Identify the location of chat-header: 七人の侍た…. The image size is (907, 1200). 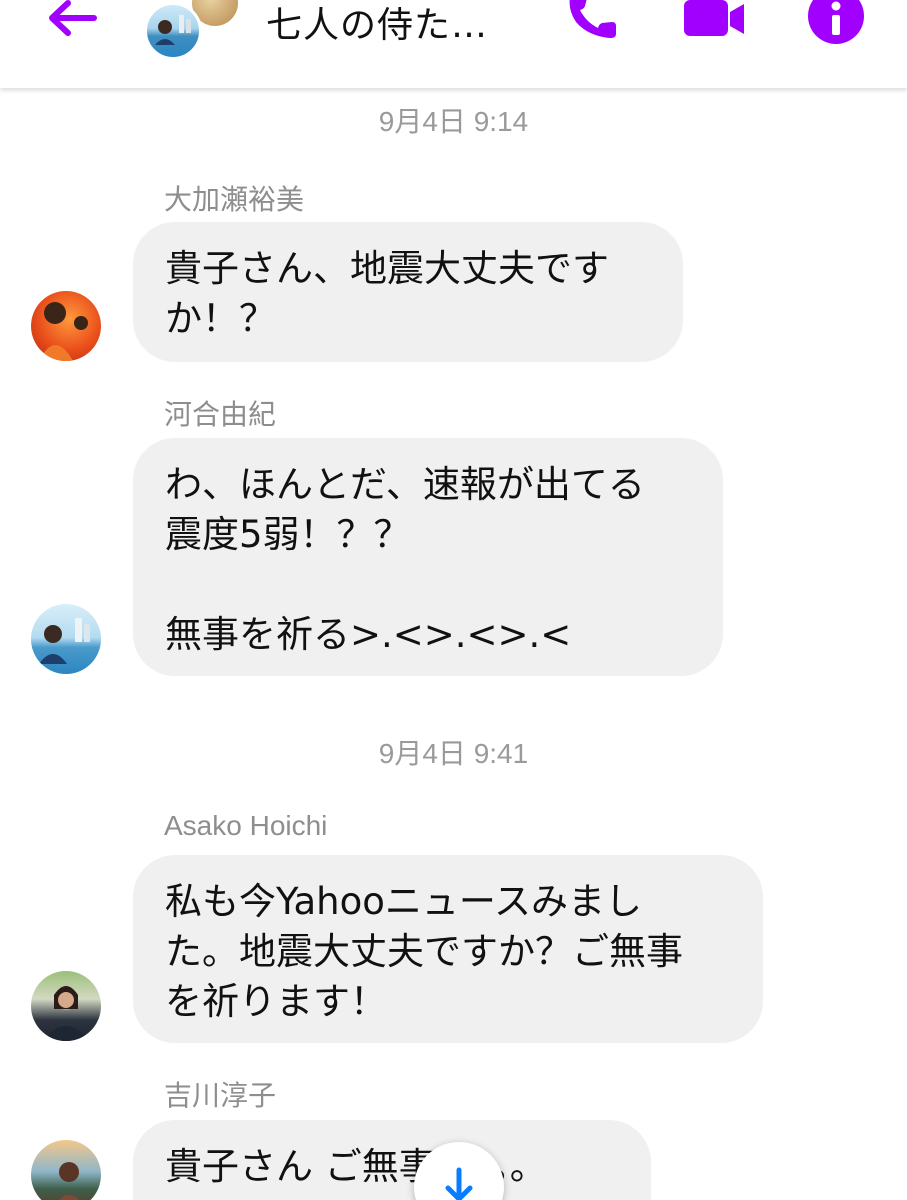
(453, 44).